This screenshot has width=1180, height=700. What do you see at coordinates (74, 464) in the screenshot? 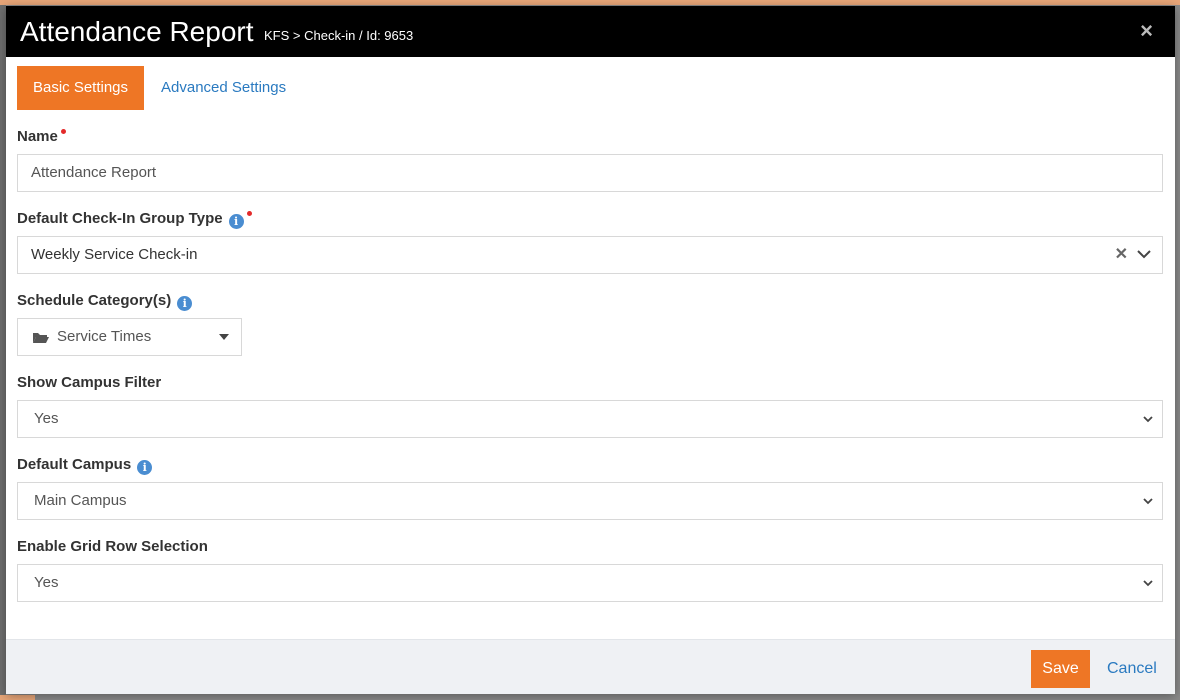
I see `default-campus-label-text: Default Campus` at bounding box center [74, 464].